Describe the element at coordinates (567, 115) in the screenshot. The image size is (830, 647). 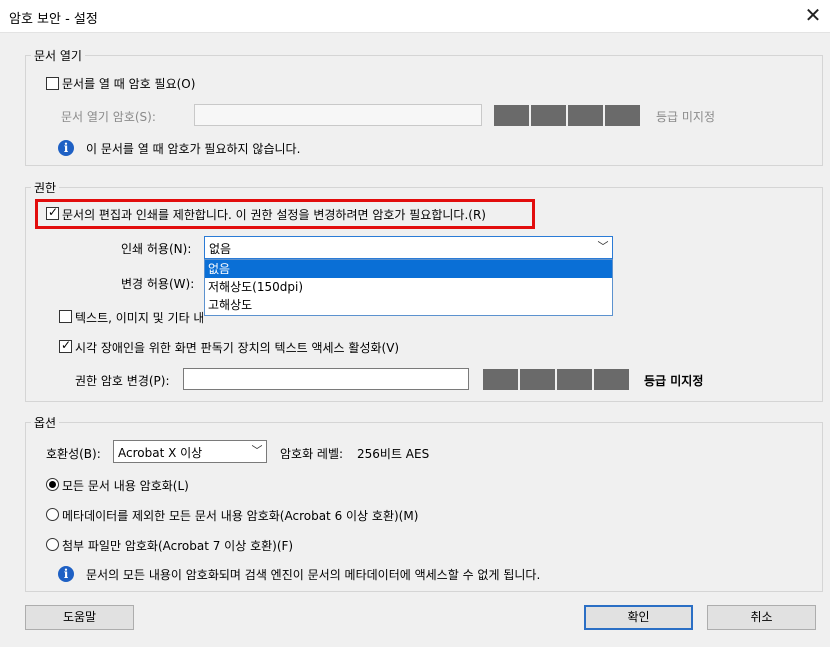
I see `open-password-strength-meter` at that location.